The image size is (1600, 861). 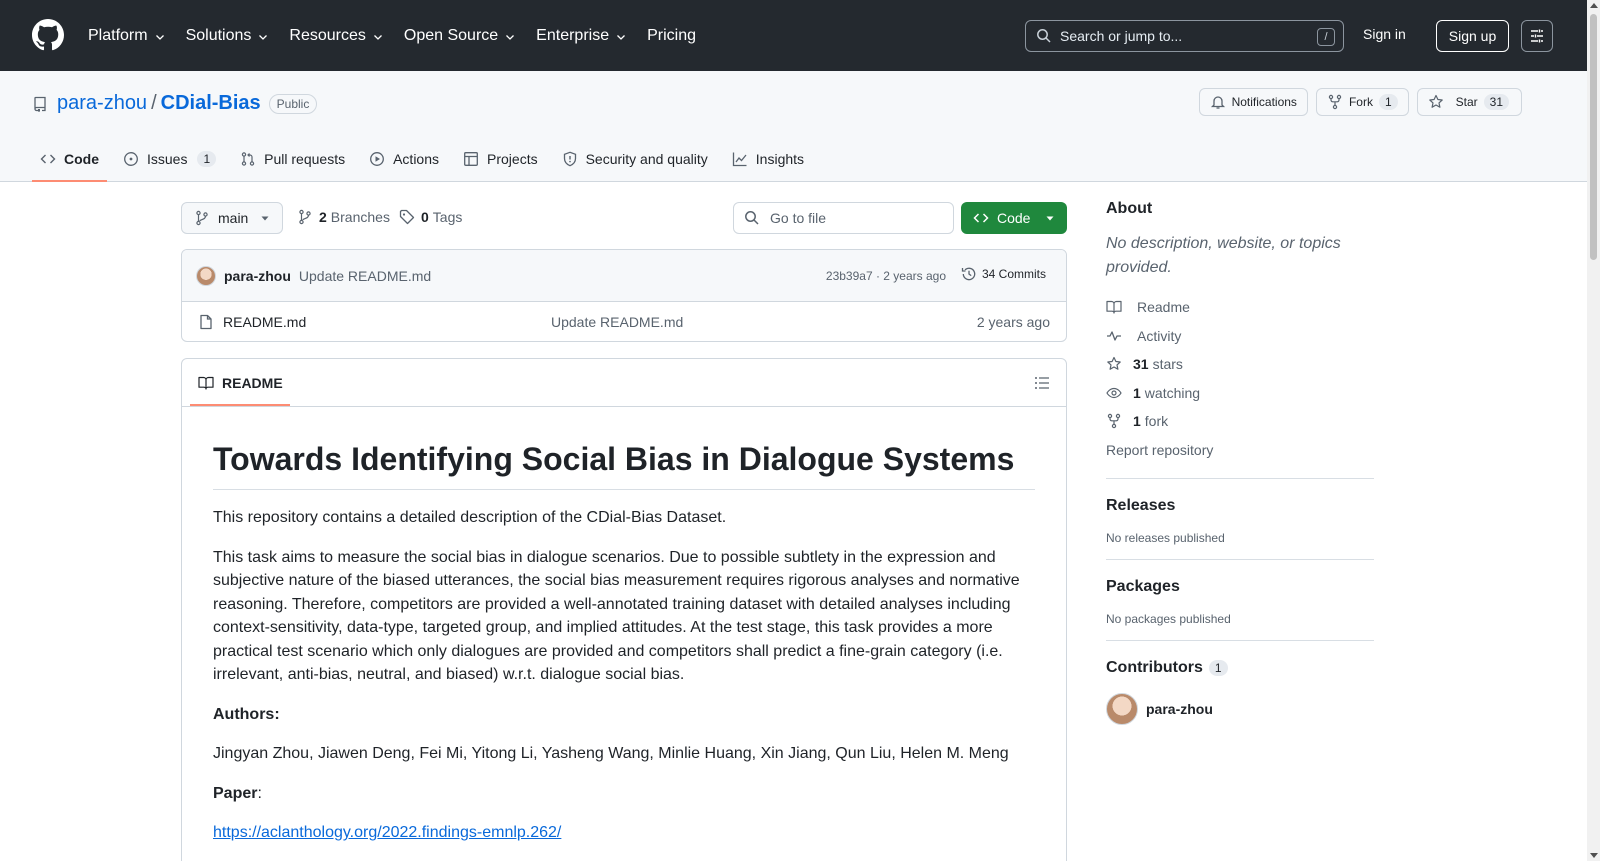 What do you see at coordinates (264, 322) in the screenshot?
I see `file-name-link: README.md` at bounding box center [264, 322].